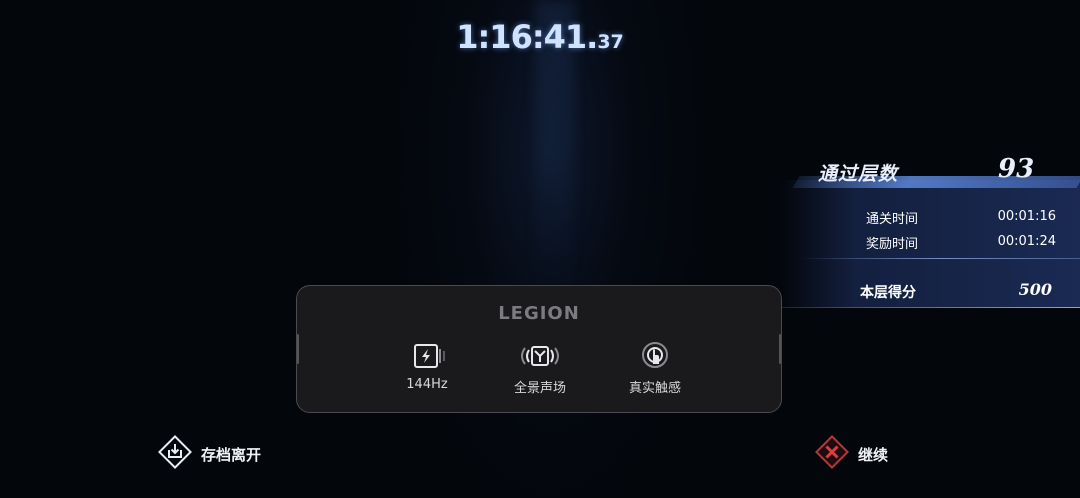  I want to click on overlay-right-handle, so click(780, 349).